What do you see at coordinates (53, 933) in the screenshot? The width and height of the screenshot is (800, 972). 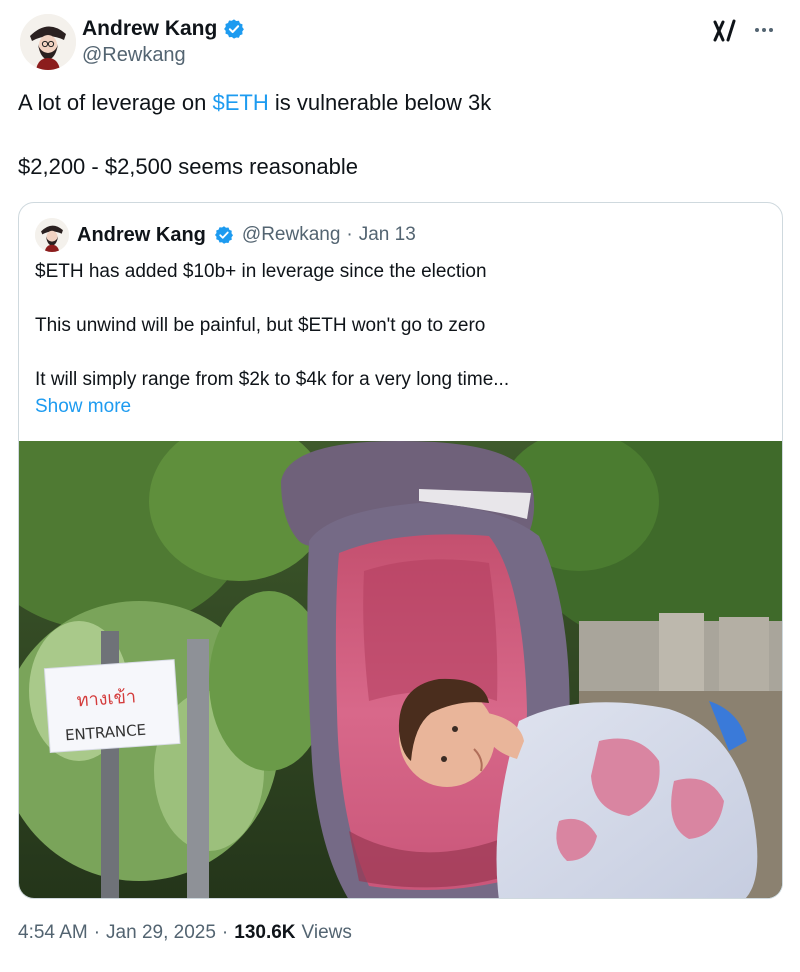 I see `tweet-time: 4:54 AM` at bounding box center [53, 933].